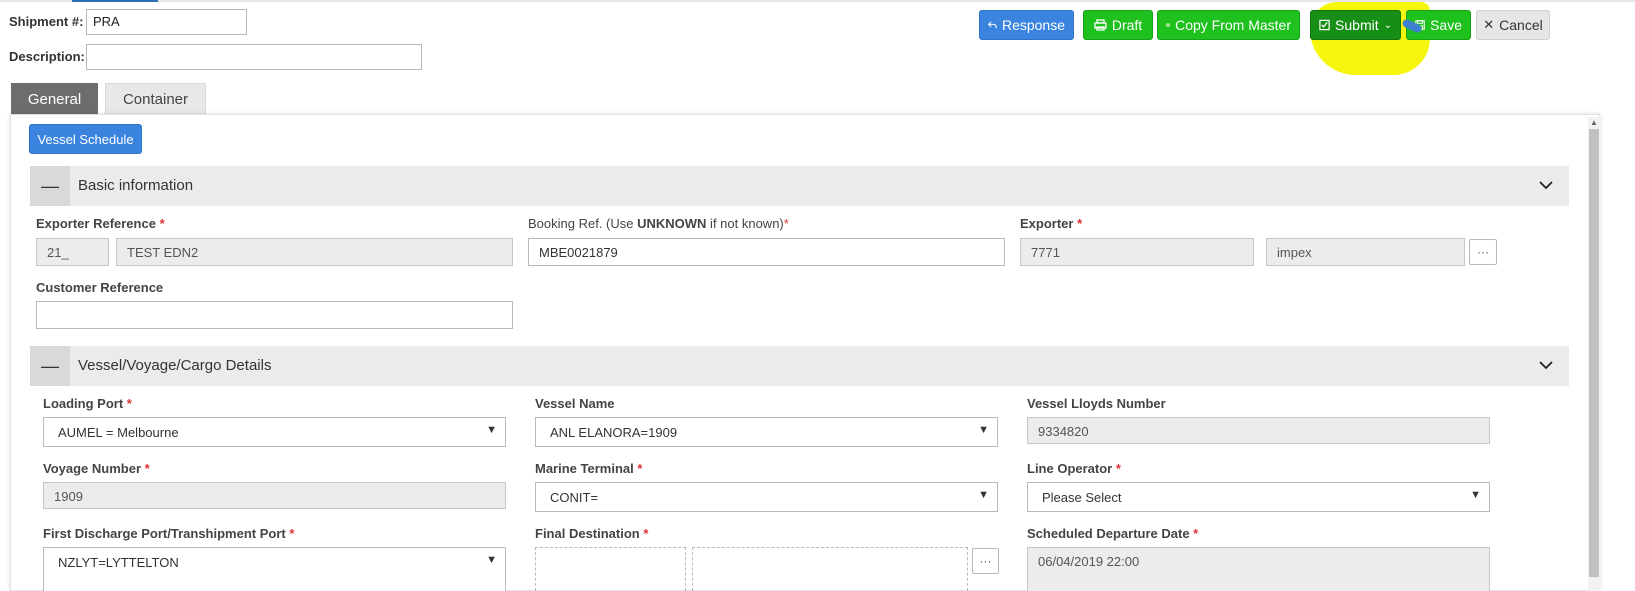  Describe the element at coordinates (1483, 252) in the screenshot. I see `exporter-lookup-button: ···` at that location.